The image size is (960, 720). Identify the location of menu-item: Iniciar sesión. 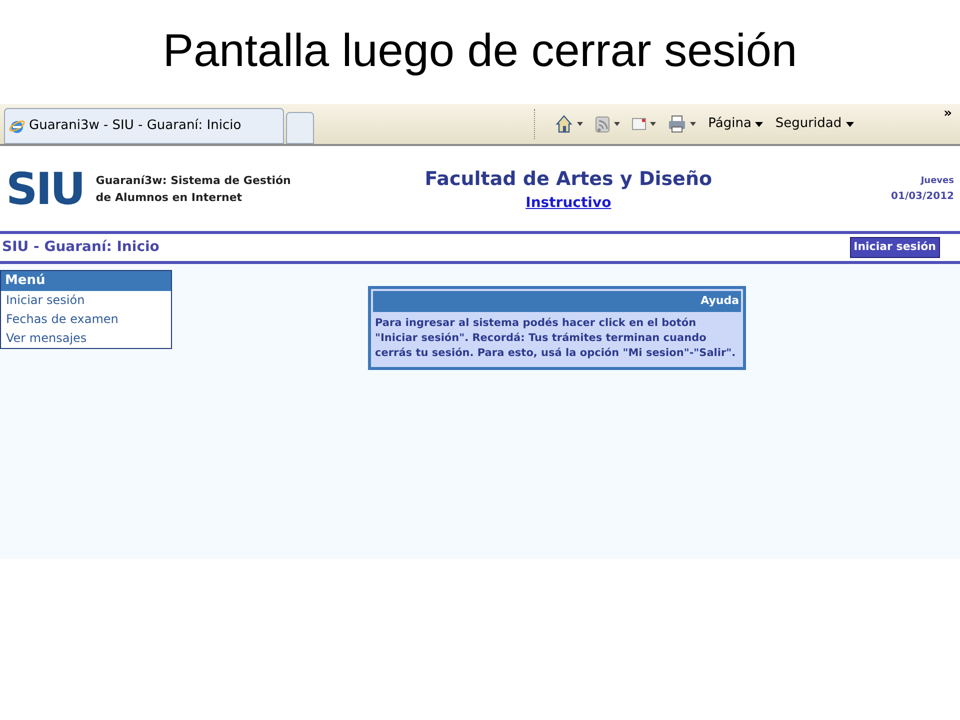
(86, 300).